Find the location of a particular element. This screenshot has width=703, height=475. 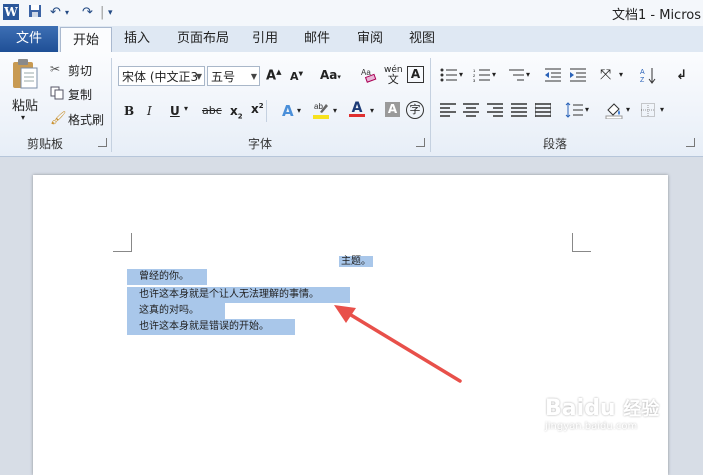

shading-dropdown-icon: ▾ is located at coordinates (628, 109).